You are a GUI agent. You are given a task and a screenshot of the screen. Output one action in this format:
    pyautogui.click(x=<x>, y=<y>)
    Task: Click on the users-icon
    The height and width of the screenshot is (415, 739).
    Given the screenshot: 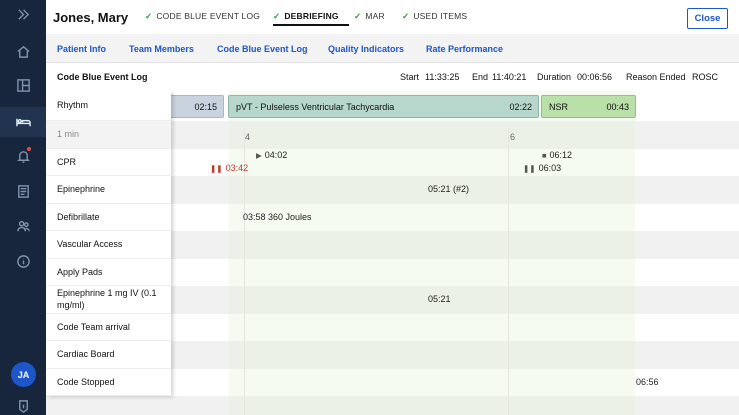 What is the action you would take?
    pyautogui.click(x=23, y=226)
    